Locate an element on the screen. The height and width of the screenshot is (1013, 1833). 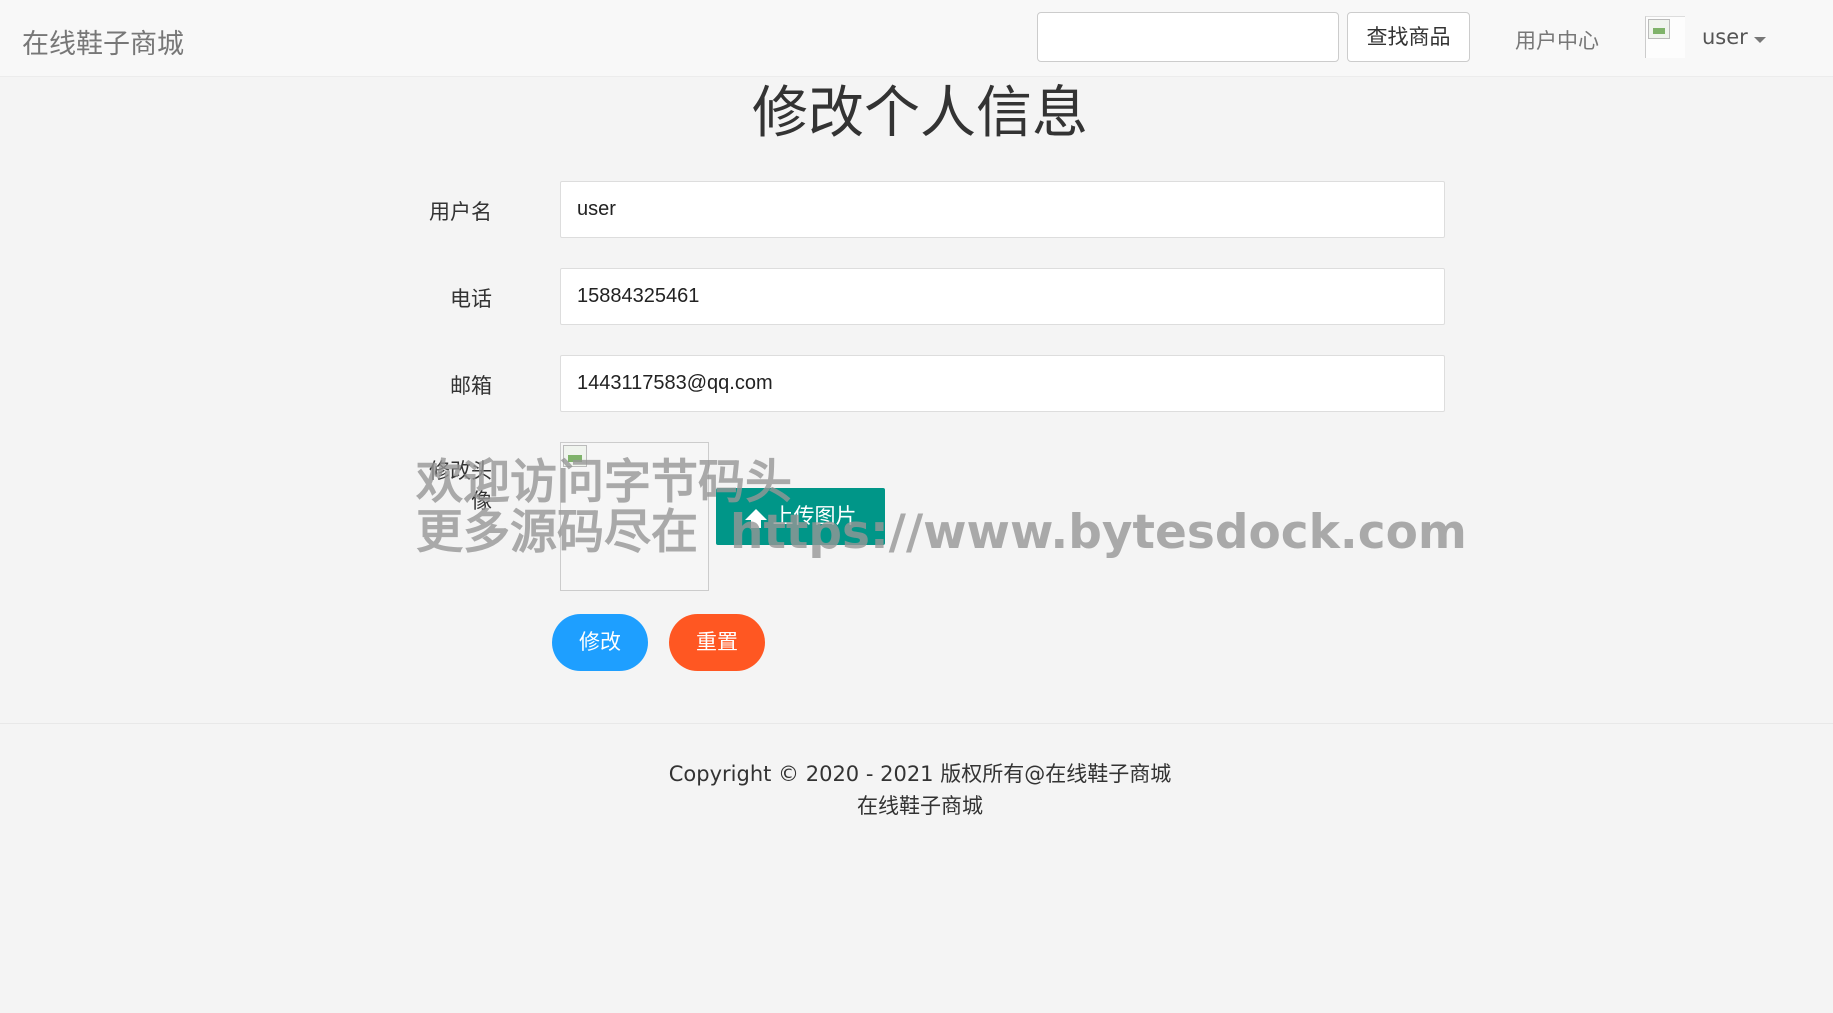
watermark-line-2: 更多源码尽在 is located at coordinates (557, 532).